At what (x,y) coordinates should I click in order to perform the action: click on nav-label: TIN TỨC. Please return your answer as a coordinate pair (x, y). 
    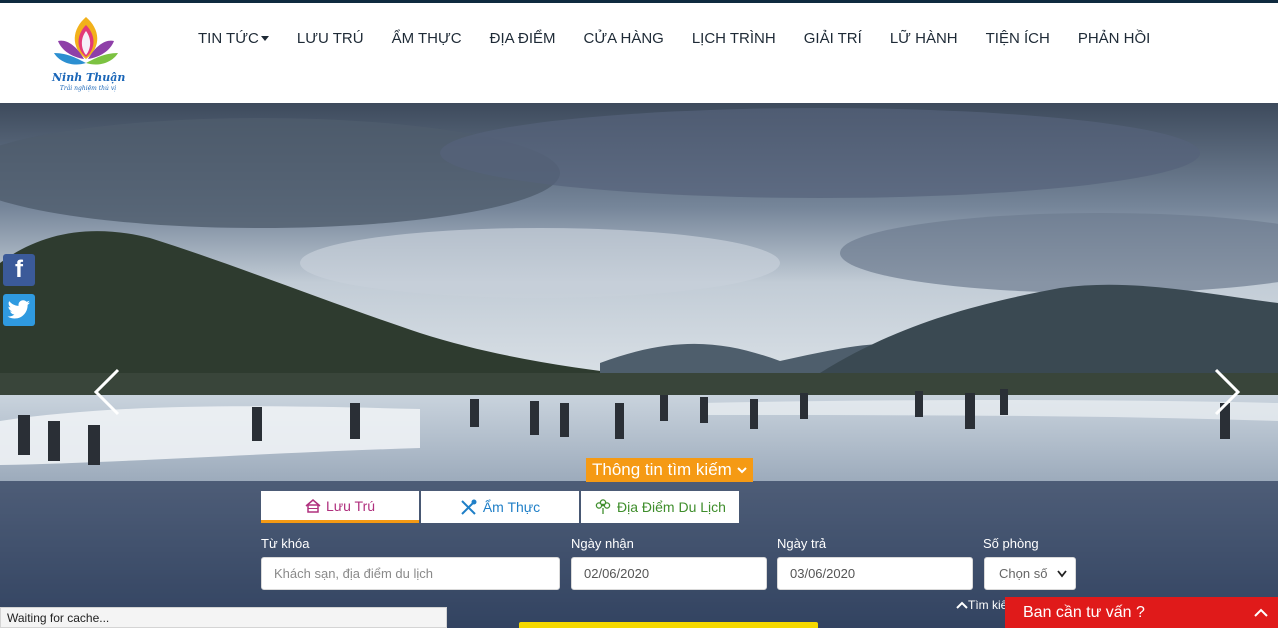
    Looking at the image, I should click on (228, 38).